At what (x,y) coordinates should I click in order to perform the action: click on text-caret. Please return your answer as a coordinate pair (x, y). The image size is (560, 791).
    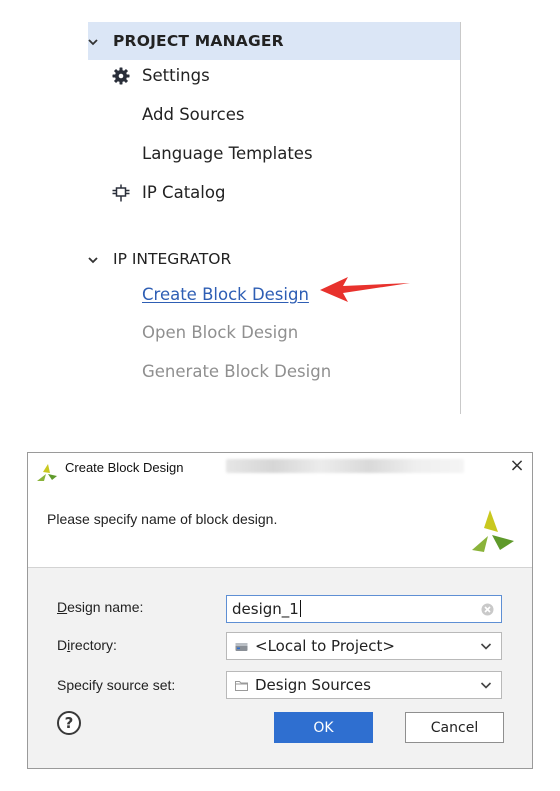
    Looking at the image, I should click on (300, 608).